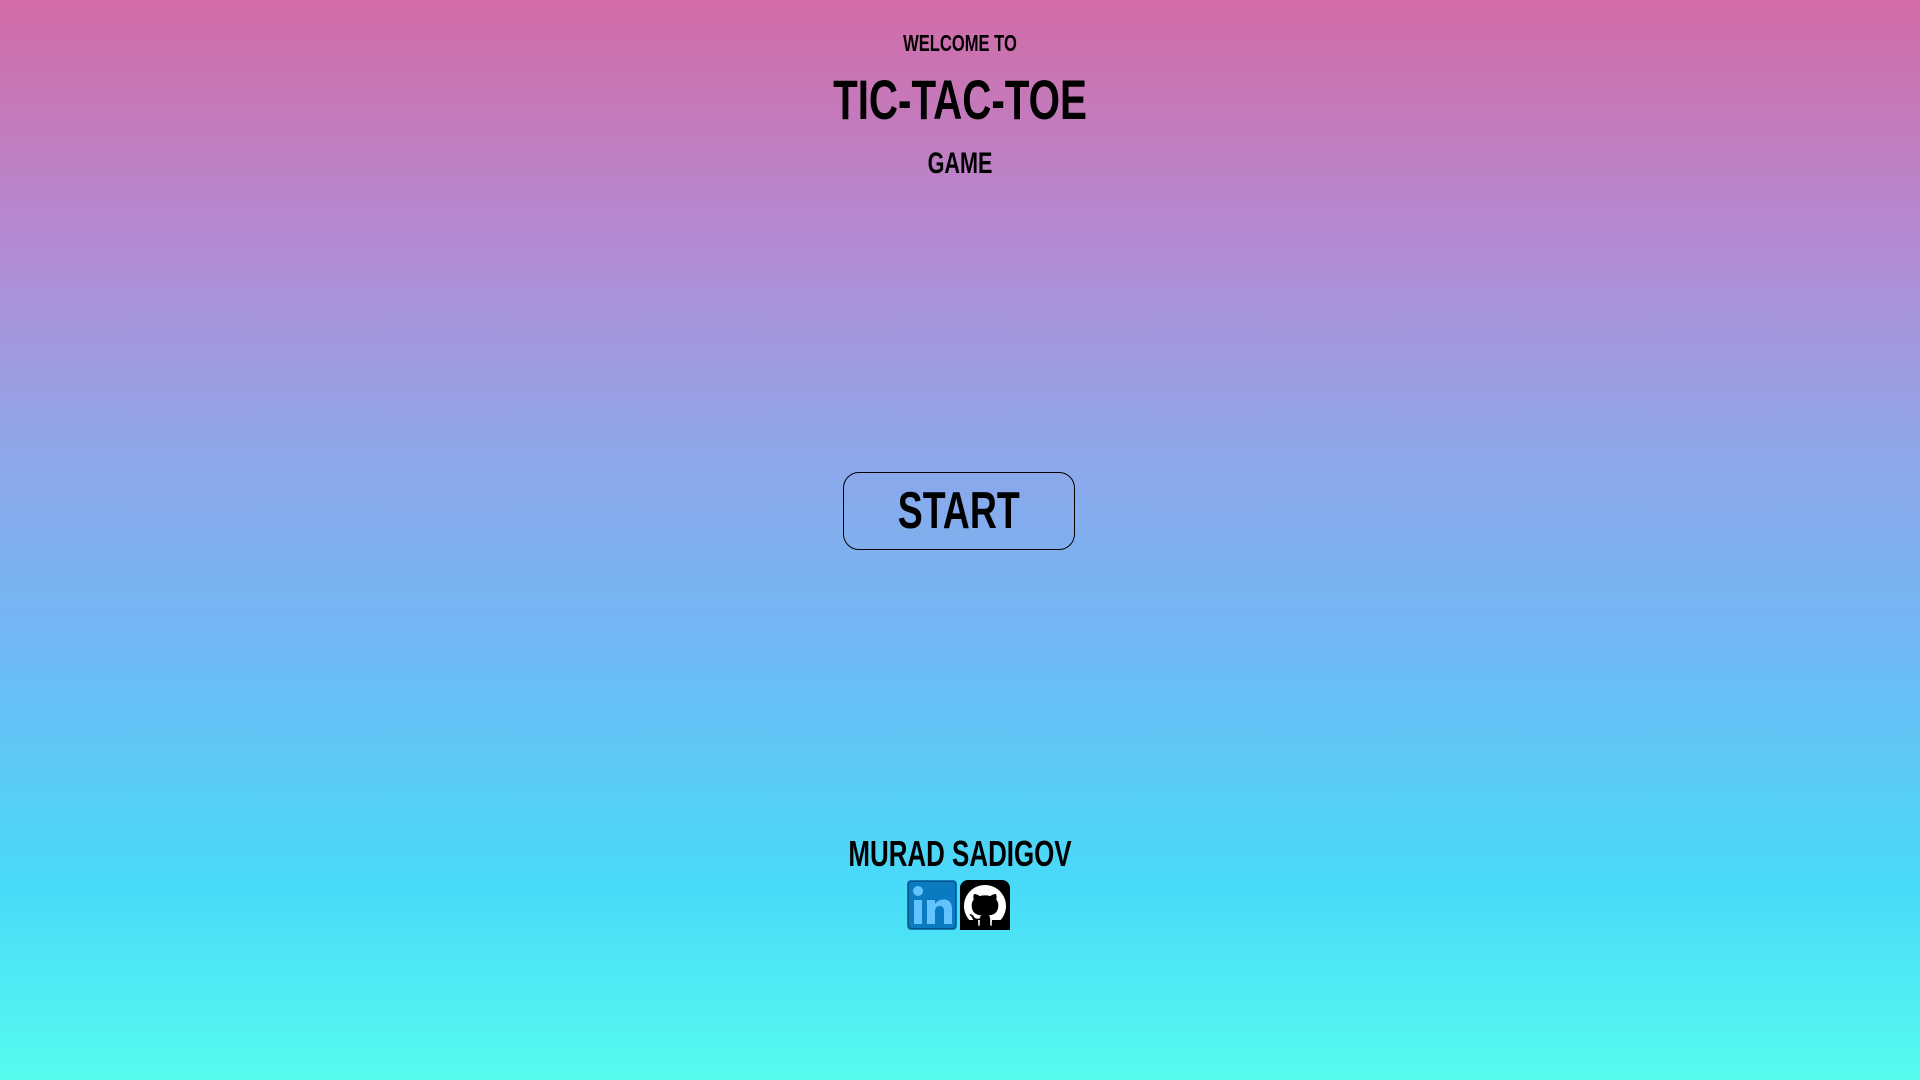 The image size is (1920, 1080). I want to click on github-link, so click(985, 905).